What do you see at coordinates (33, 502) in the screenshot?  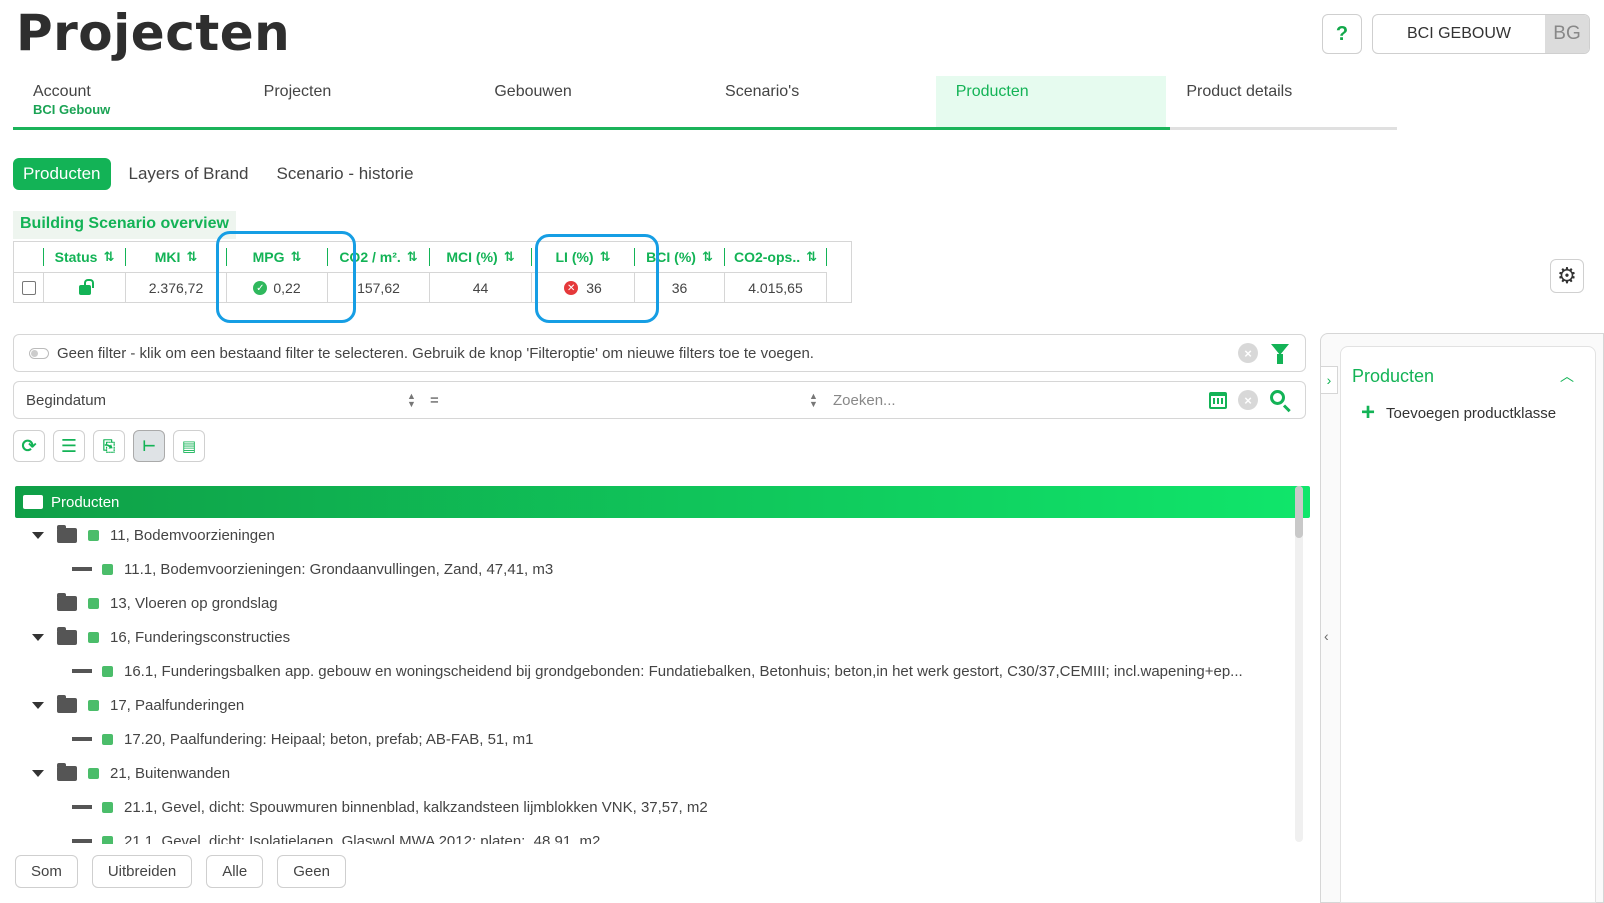 I see `folder-open-icon` at bounding box center [33, 502].